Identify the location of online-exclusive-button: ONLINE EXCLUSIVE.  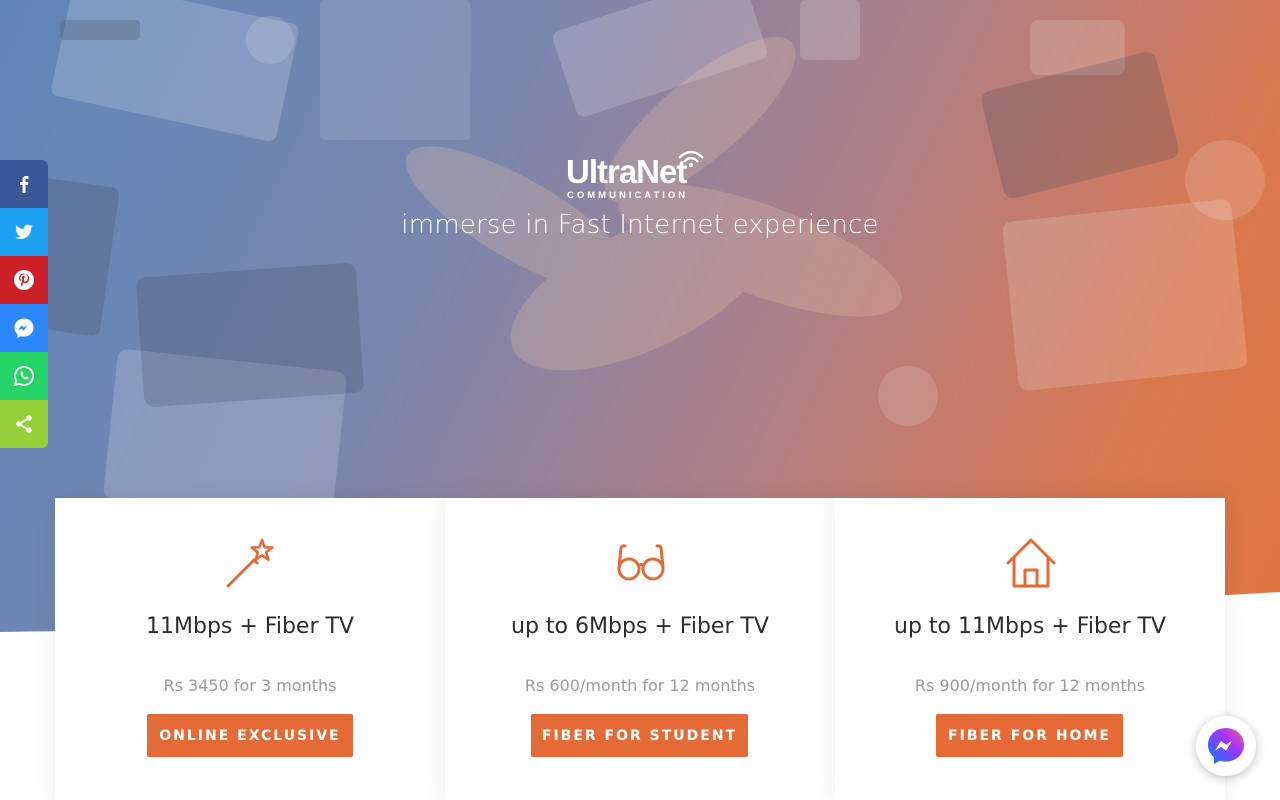
(250, 735).